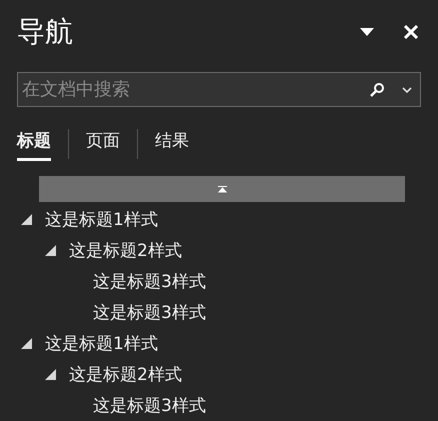  I want to click on search-bar: 在文档中搜索, so click(219, 89).